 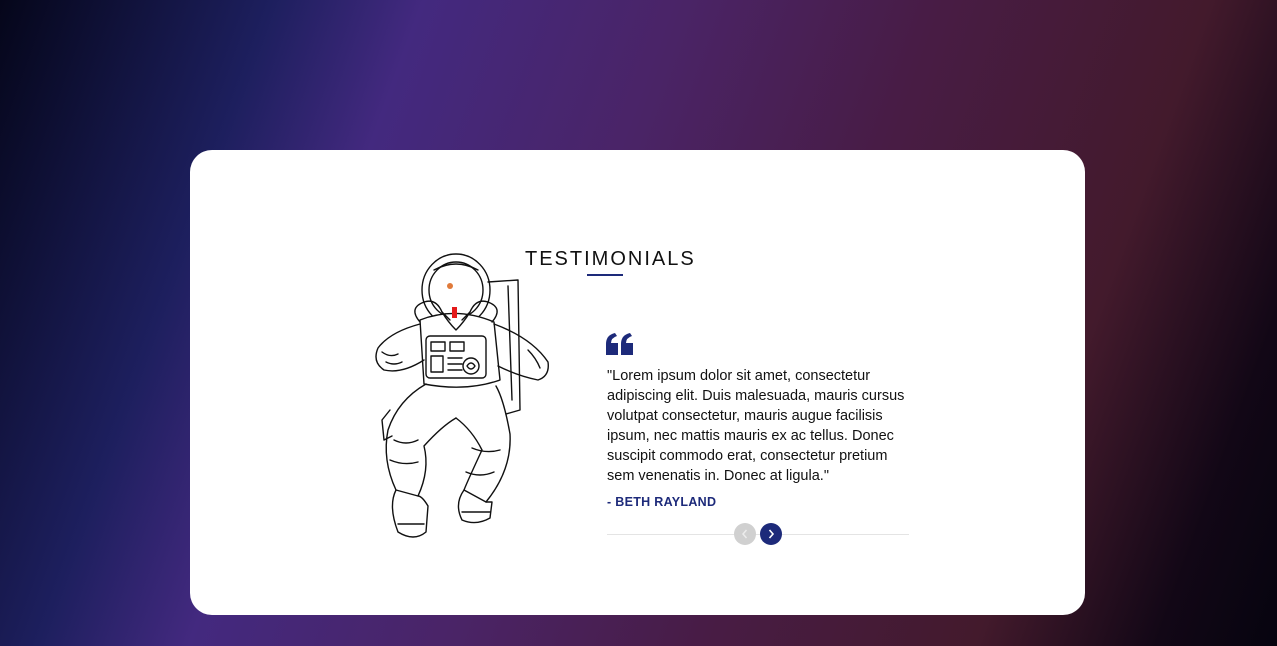 I want to click on previous-button, so click(x=745, y=534).